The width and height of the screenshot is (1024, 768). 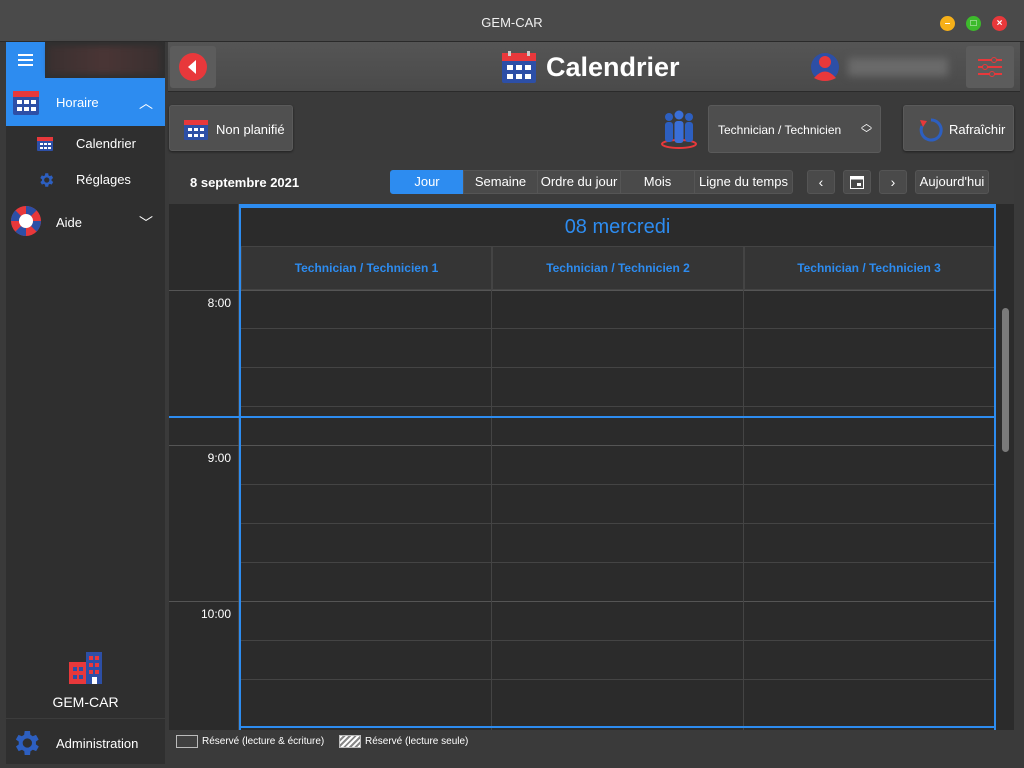 I want to click on buildings-icon, so click(x=85, y=668).